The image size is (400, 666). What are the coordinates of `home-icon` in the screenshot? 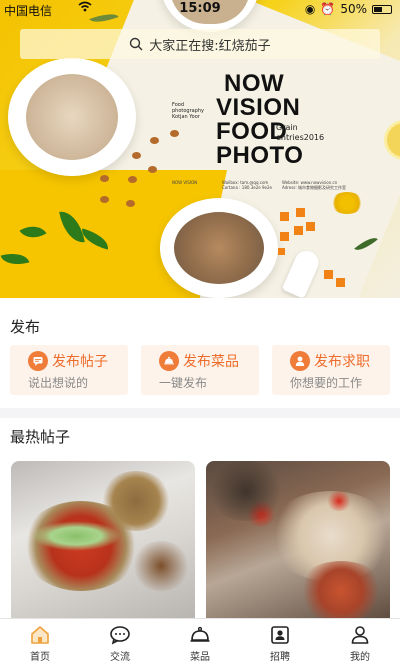 It's located at (40, 635).